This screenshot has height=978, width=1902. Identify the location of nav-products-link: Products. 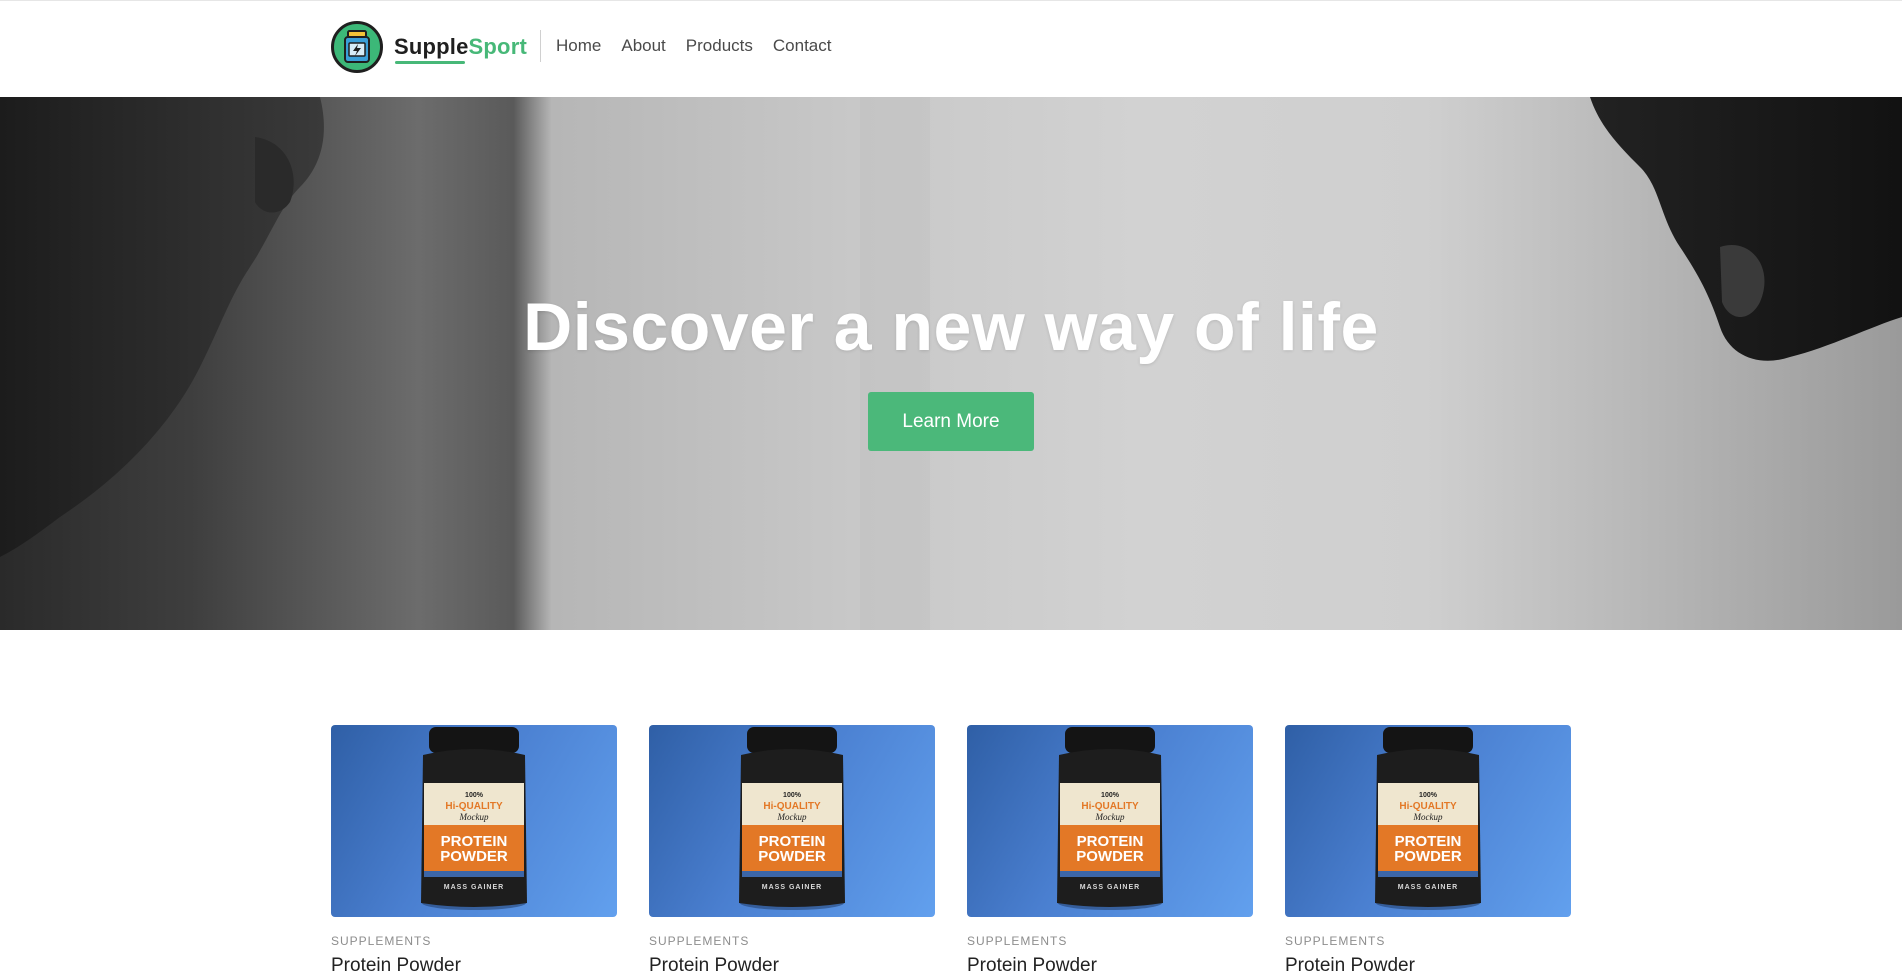
(719, 46).